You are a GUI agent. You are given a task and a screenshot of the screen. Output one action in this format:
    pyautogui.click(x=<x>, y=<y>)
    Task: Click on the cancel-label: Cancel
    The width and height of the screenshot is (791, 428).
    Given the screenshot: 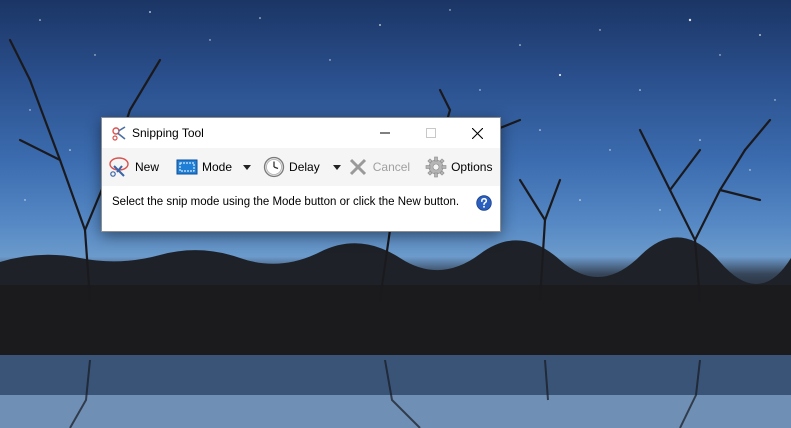 What is the action you would take?
    pyautogui.click(x=391, y=167)
    